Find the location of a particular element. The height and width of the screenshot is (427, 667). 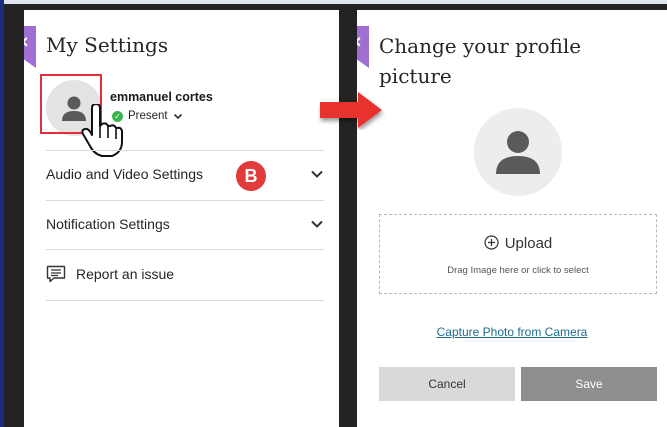

user-avatar-icon is located at coordinates (518, 152).